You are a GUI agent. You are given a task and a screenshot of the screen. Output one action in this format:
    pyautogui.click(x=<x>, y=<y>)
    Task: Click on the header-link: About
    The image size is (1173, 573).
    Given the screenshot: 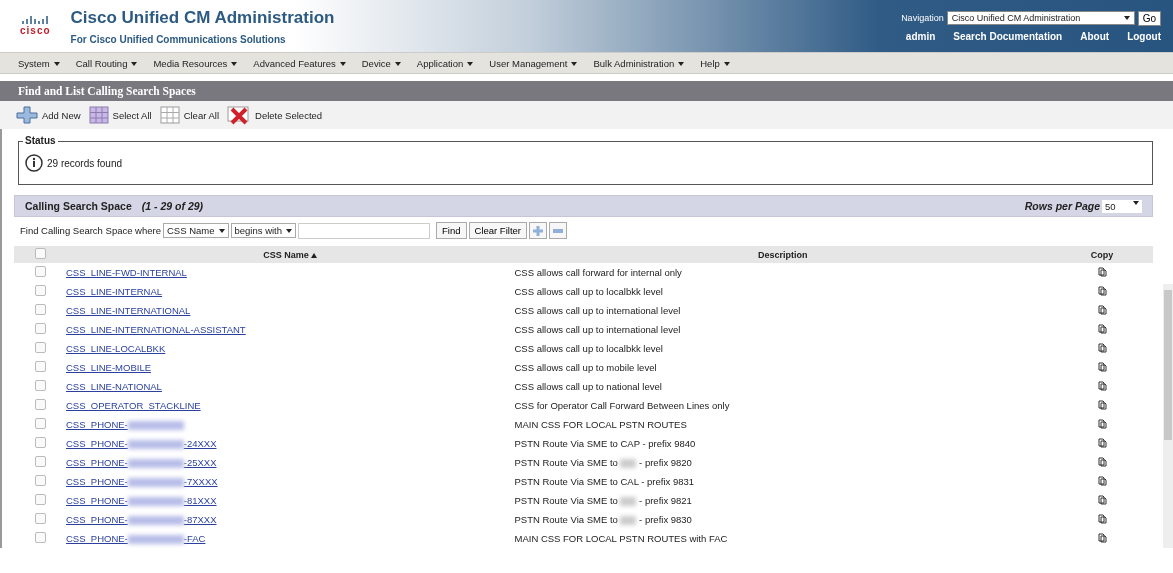 What is the action you would take?
    pyautogui.click(x=1095, y=36)
    